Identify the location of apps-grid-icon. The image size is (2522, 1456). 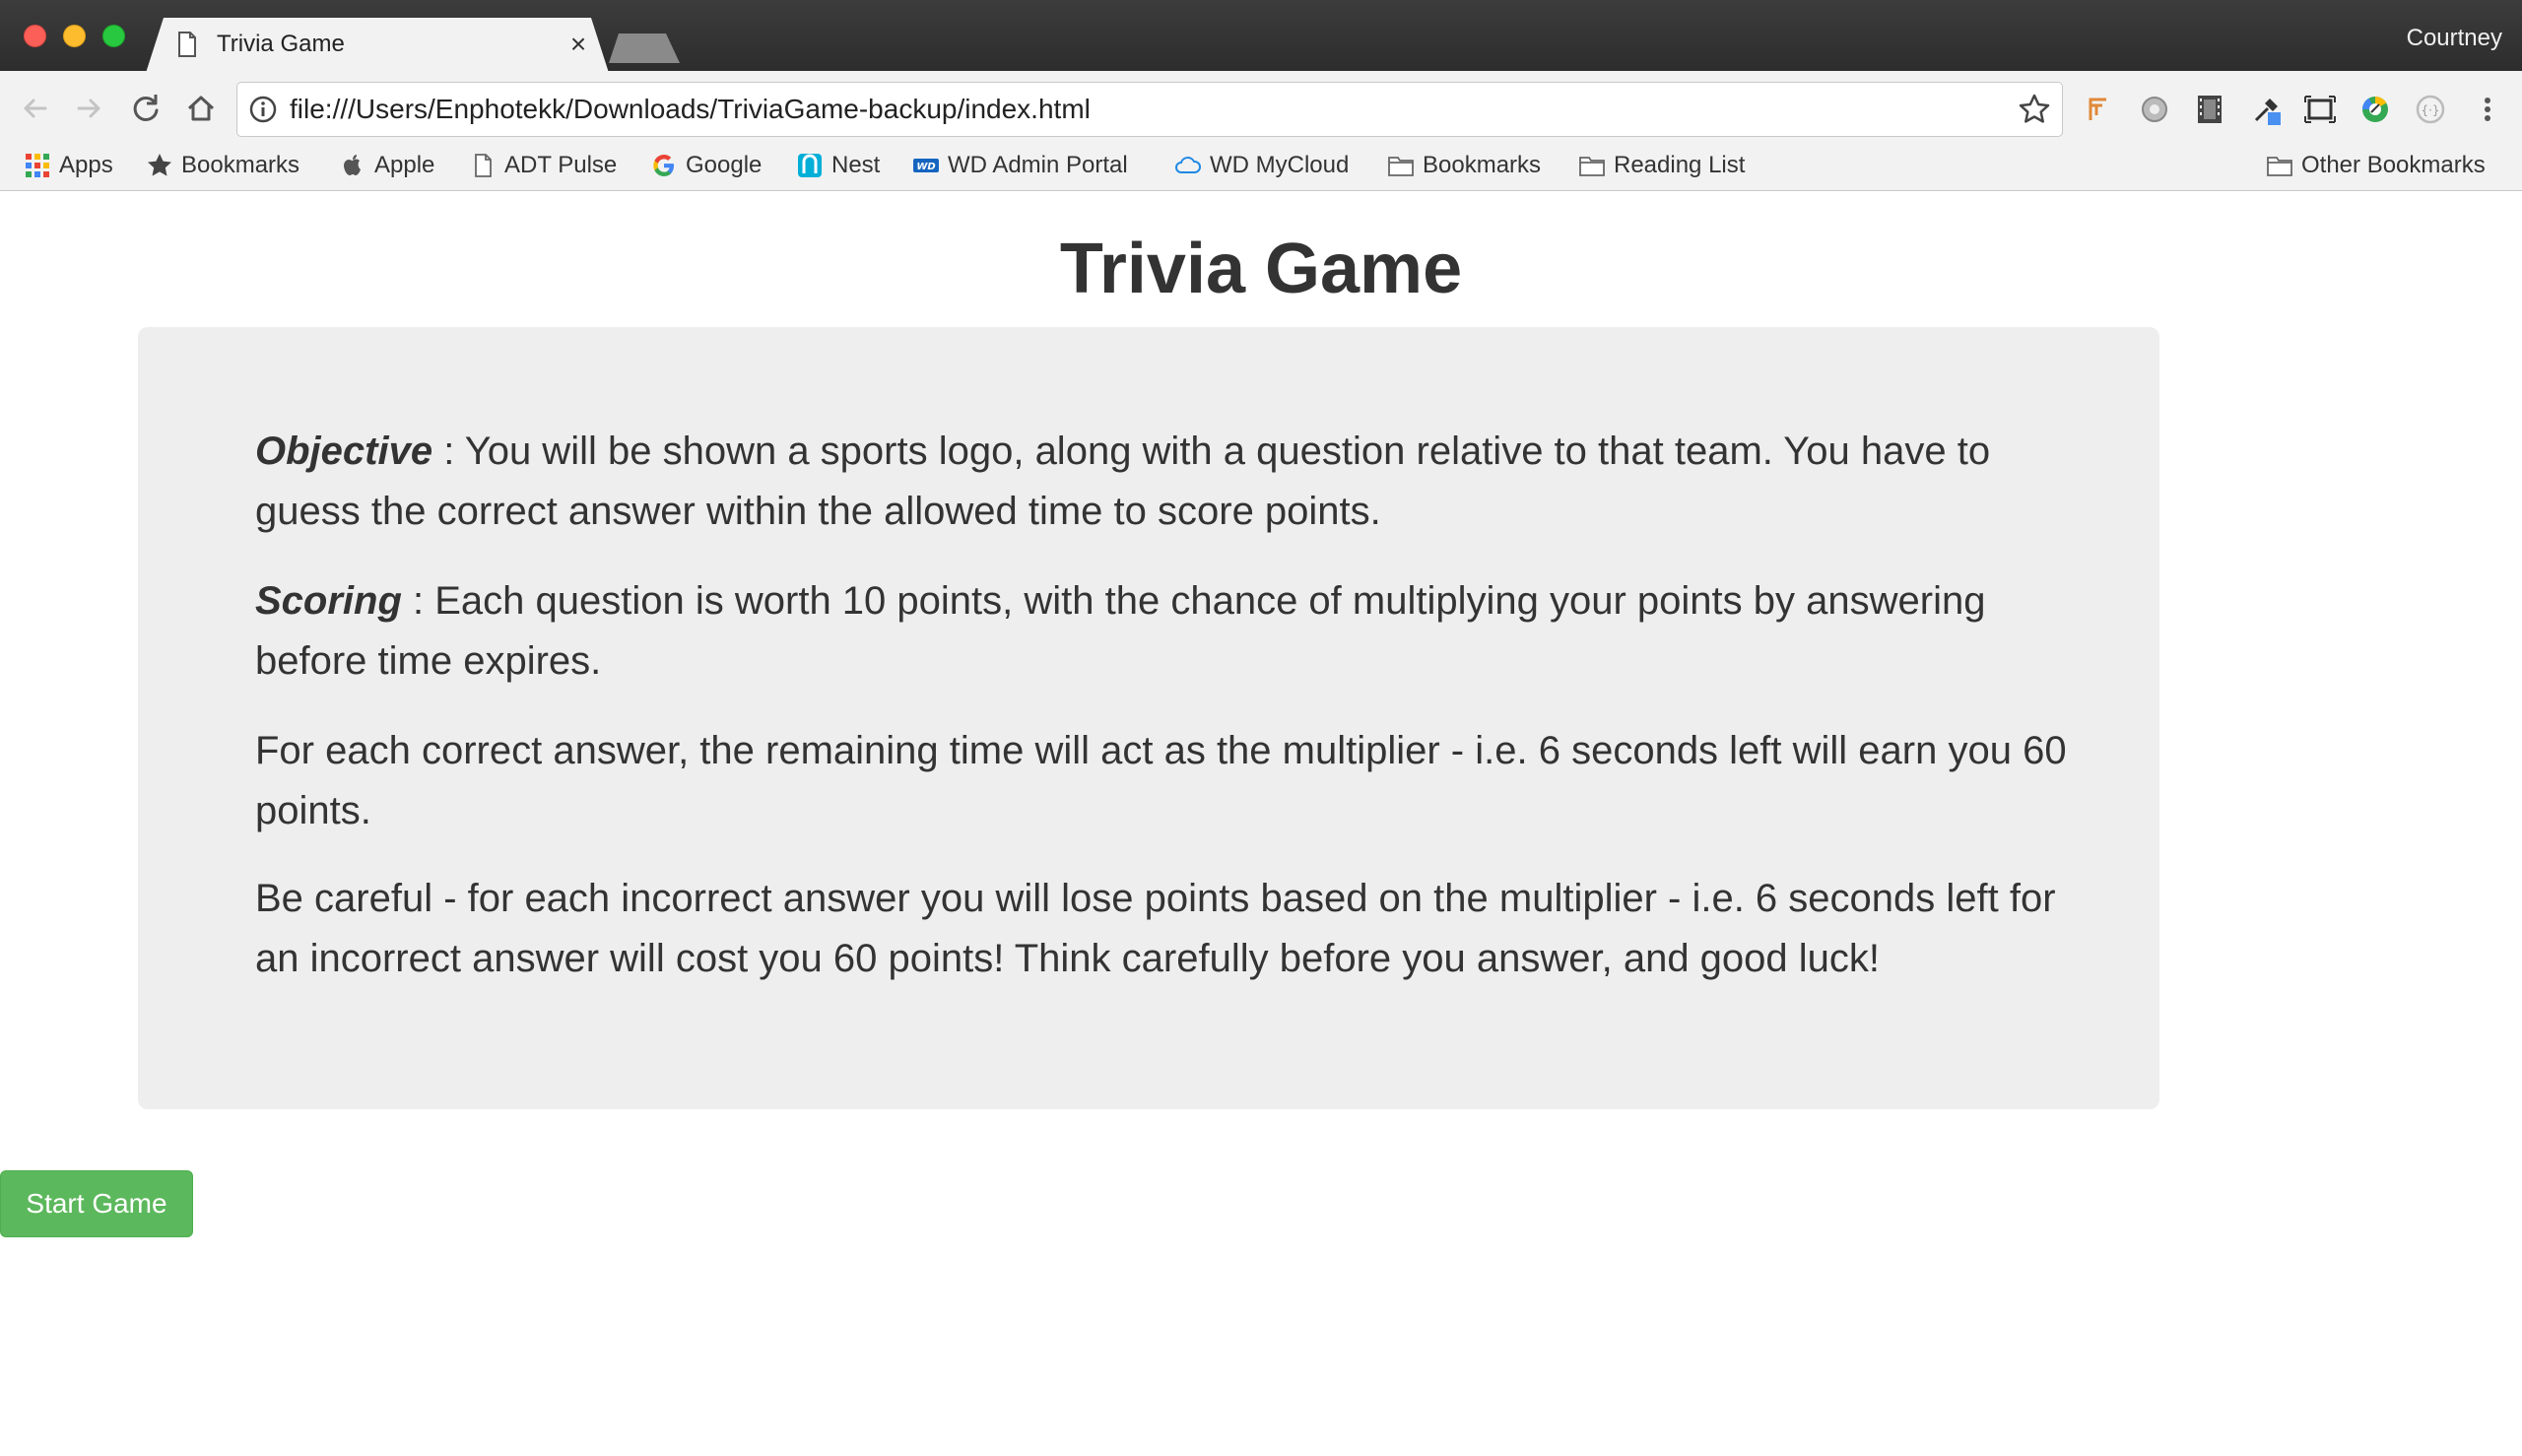
(37, 165).